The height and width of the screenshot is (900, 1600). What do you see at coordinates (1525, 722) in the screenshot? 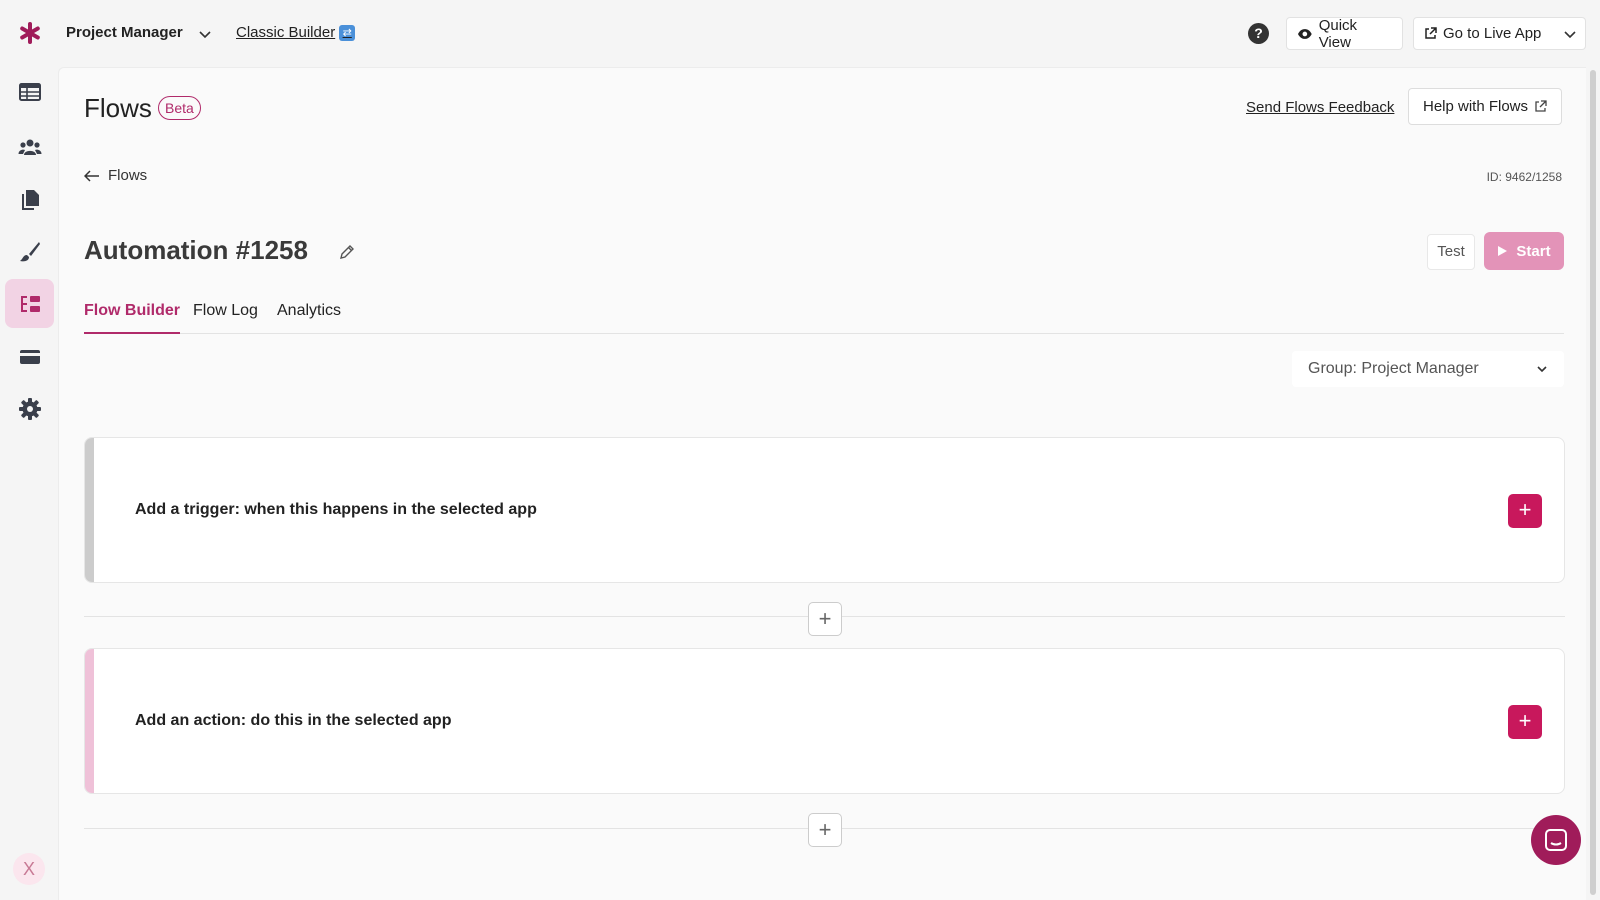
I see `add-action-button: +` at bounding box center [1525, 722].